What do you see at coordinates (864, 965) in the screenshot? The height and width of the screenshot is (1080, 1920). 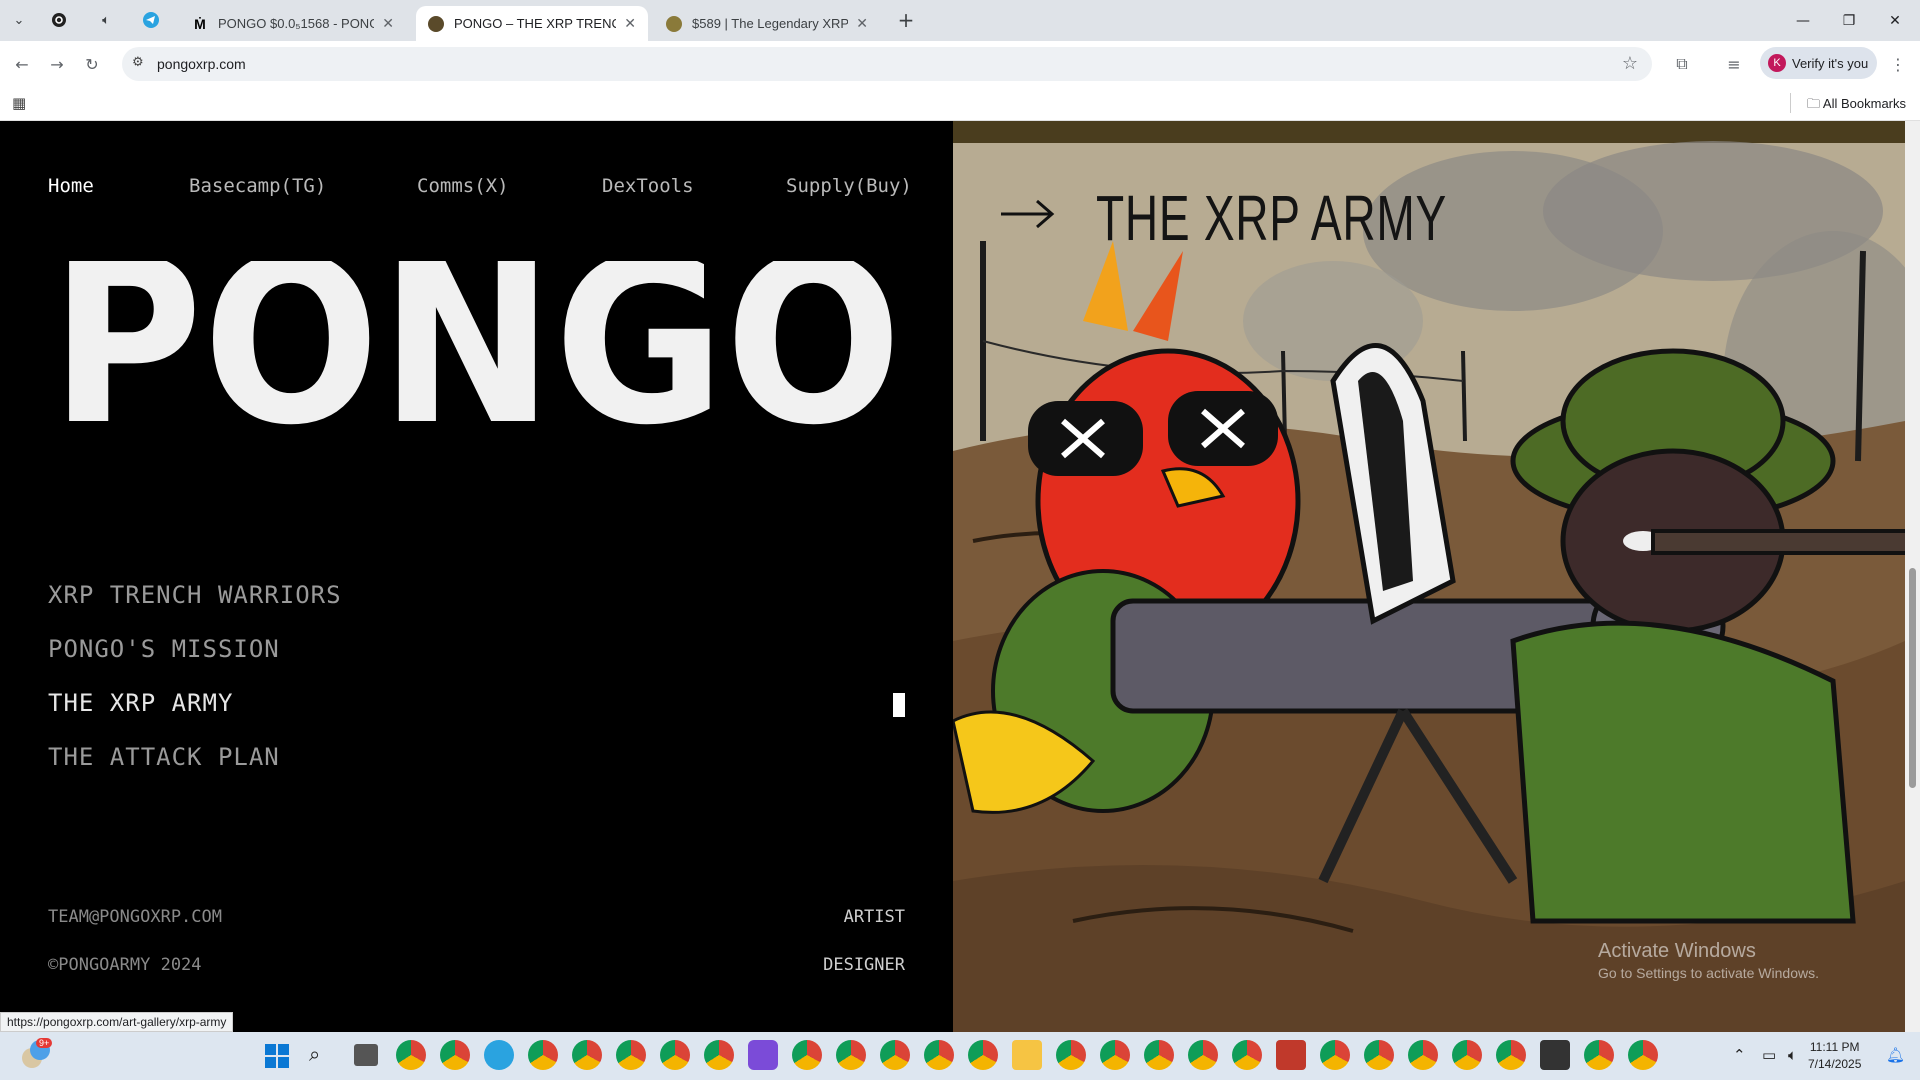 I see `designer-link: DESIGNER` at bounding box center [864, 965].